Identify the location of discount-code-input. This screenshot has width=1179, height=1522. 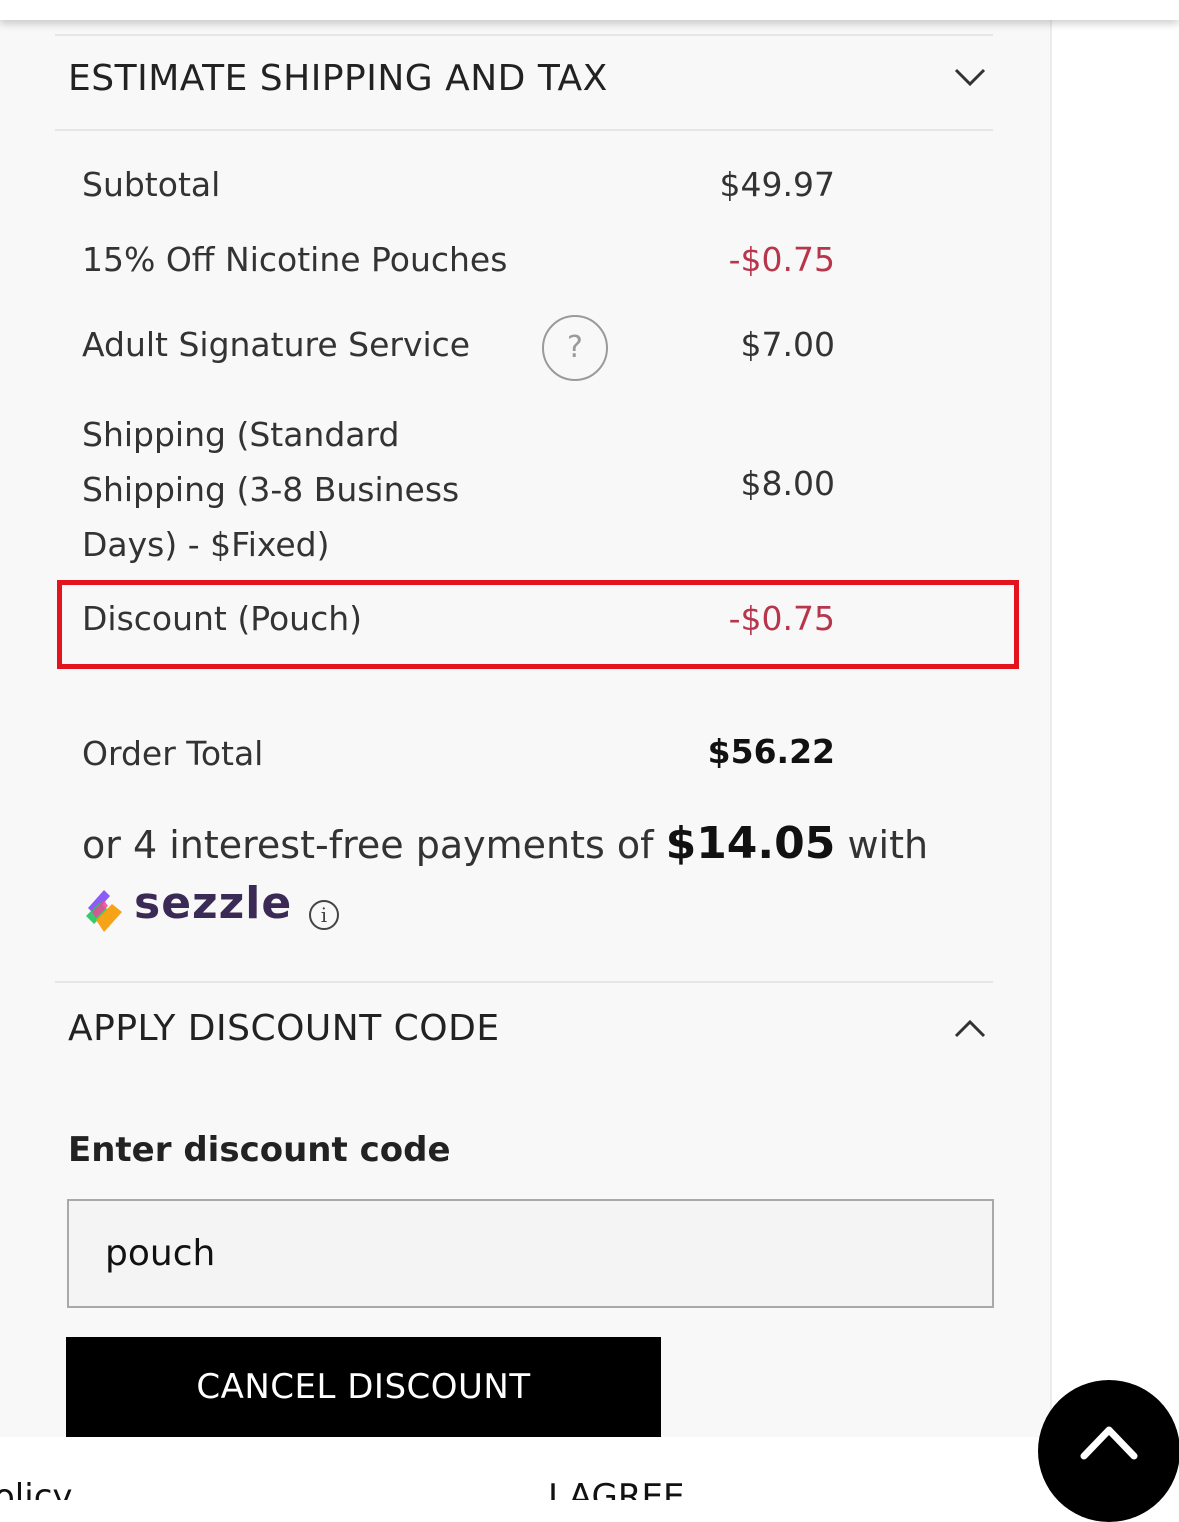
(530, 1253).